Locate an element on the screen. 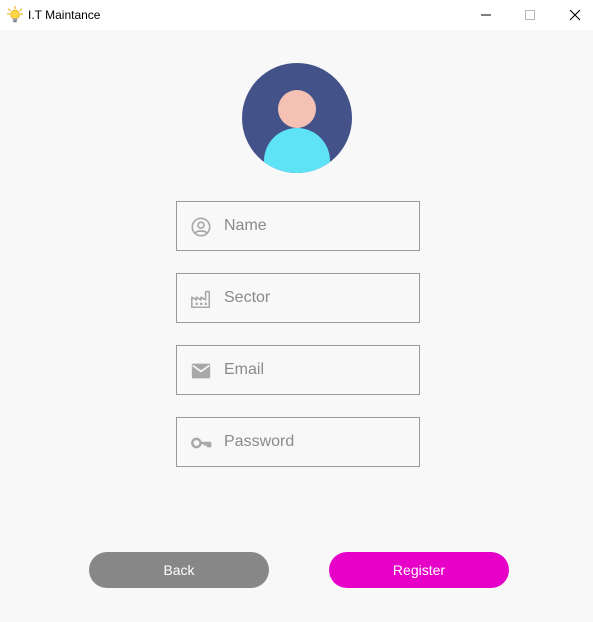 The width and height of the screenshot is (593, 622). password-field is located at coordinates (298, 442).